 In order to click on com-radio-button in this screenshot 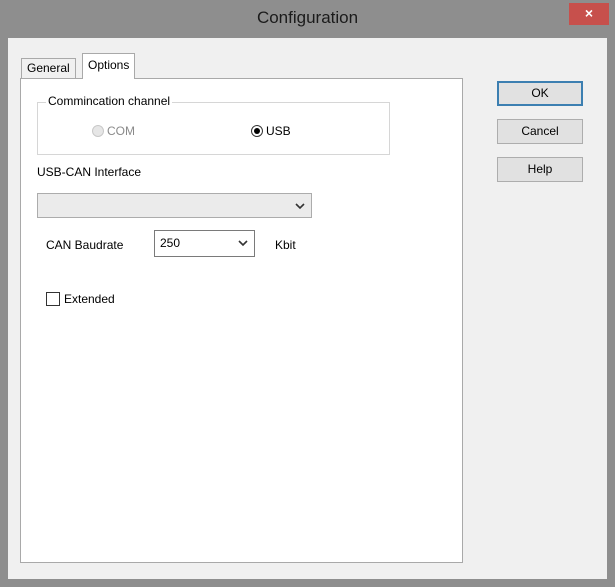, I will do `click(98, 131)`.